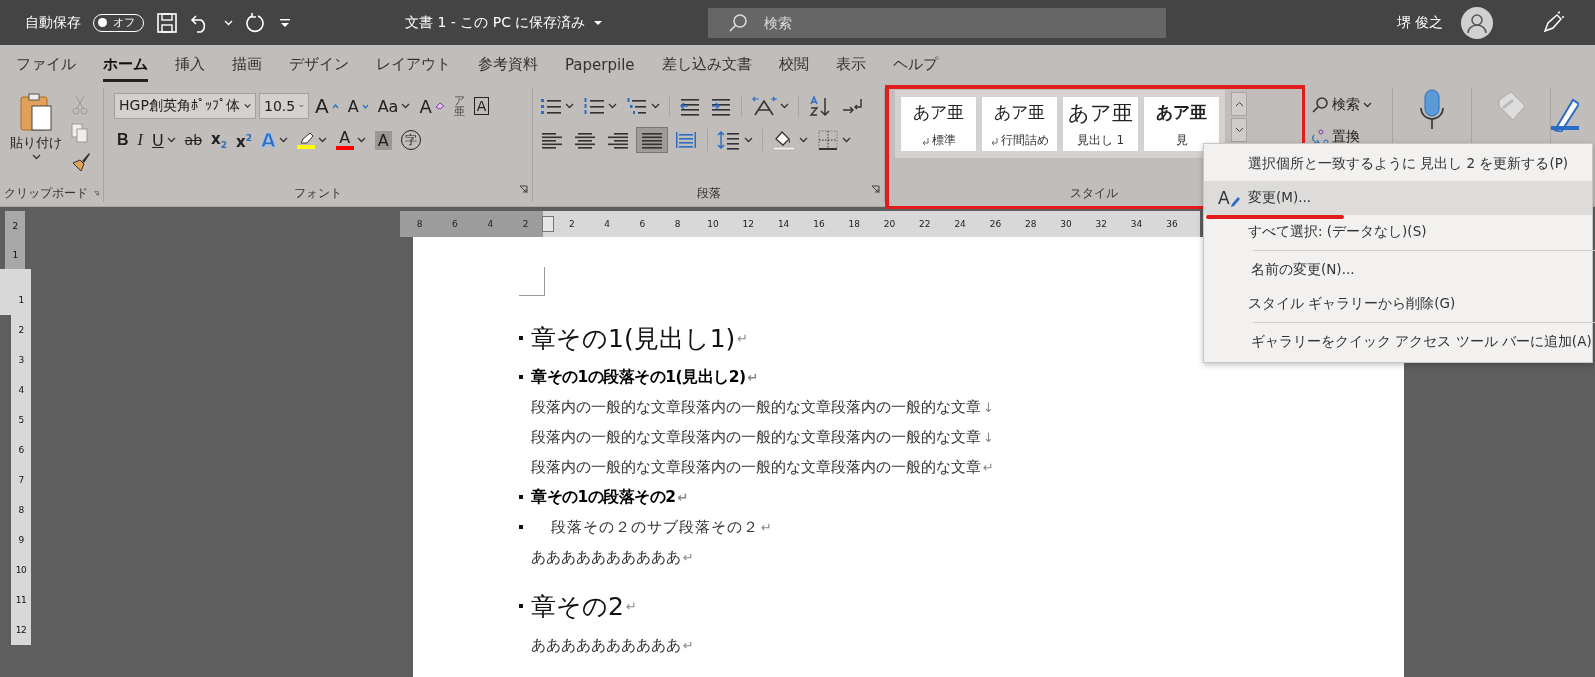 The image size is (1595, 677). What do you see at coordinates (319, 65) in the screenshot?
I see `ribbon-tab: デザイン` at bounding box center [319, 65].